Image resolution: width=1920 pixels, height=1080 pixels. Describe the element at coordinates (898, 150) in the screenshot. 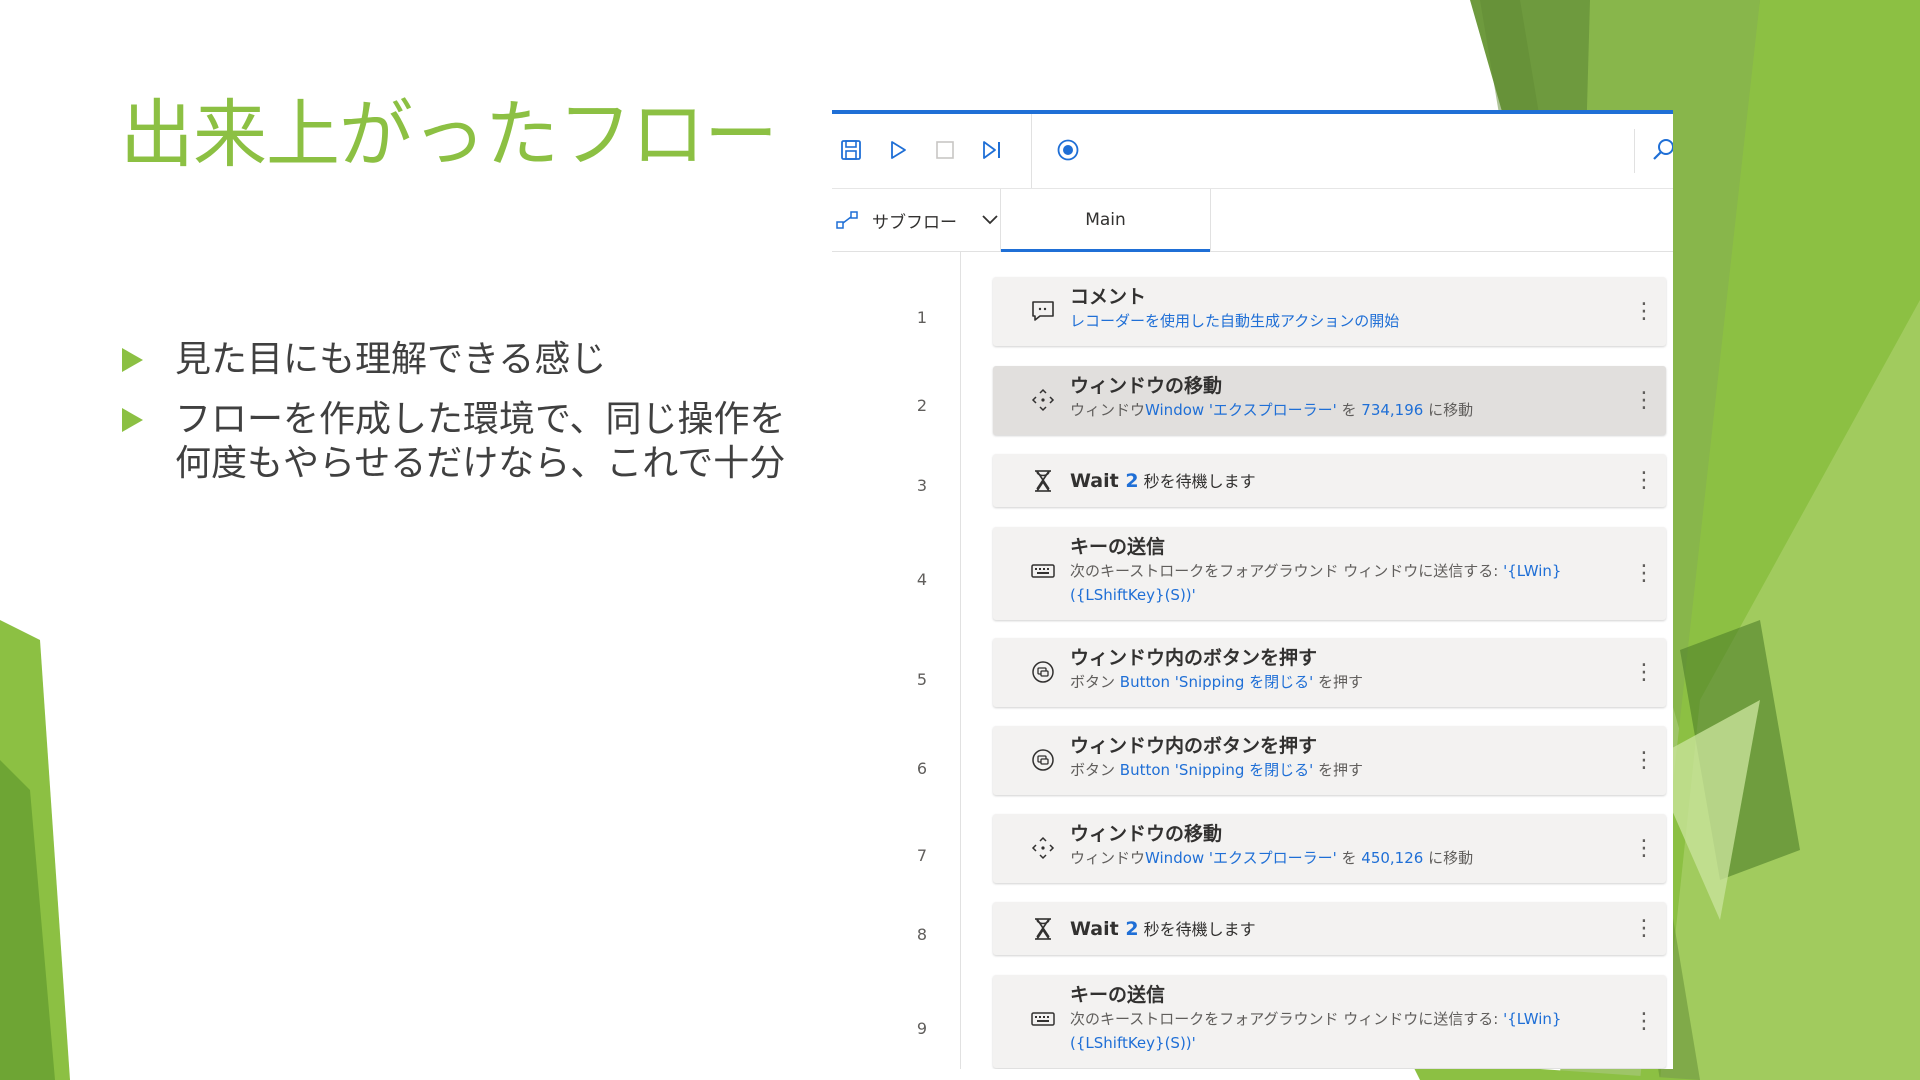

I see `play-icon` at that location.